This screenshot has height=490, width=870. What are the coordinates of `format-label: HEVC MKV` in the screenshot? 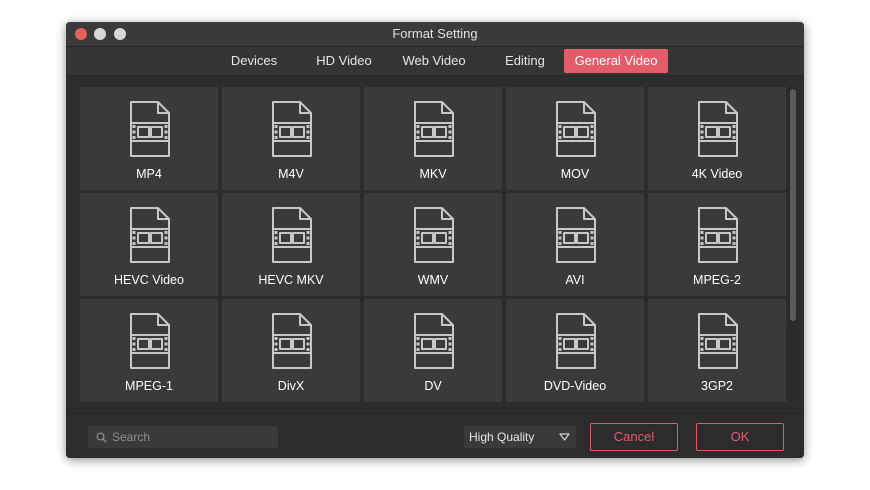 It's located at (291, 280).